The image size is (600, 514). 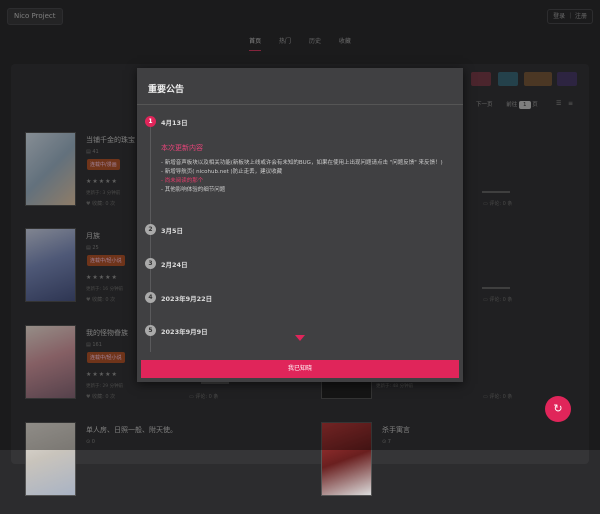 What do you see at coordinates (300, 338) in the screenshot?
I see `scroll-down-icon` at bounding box center [300, 338].